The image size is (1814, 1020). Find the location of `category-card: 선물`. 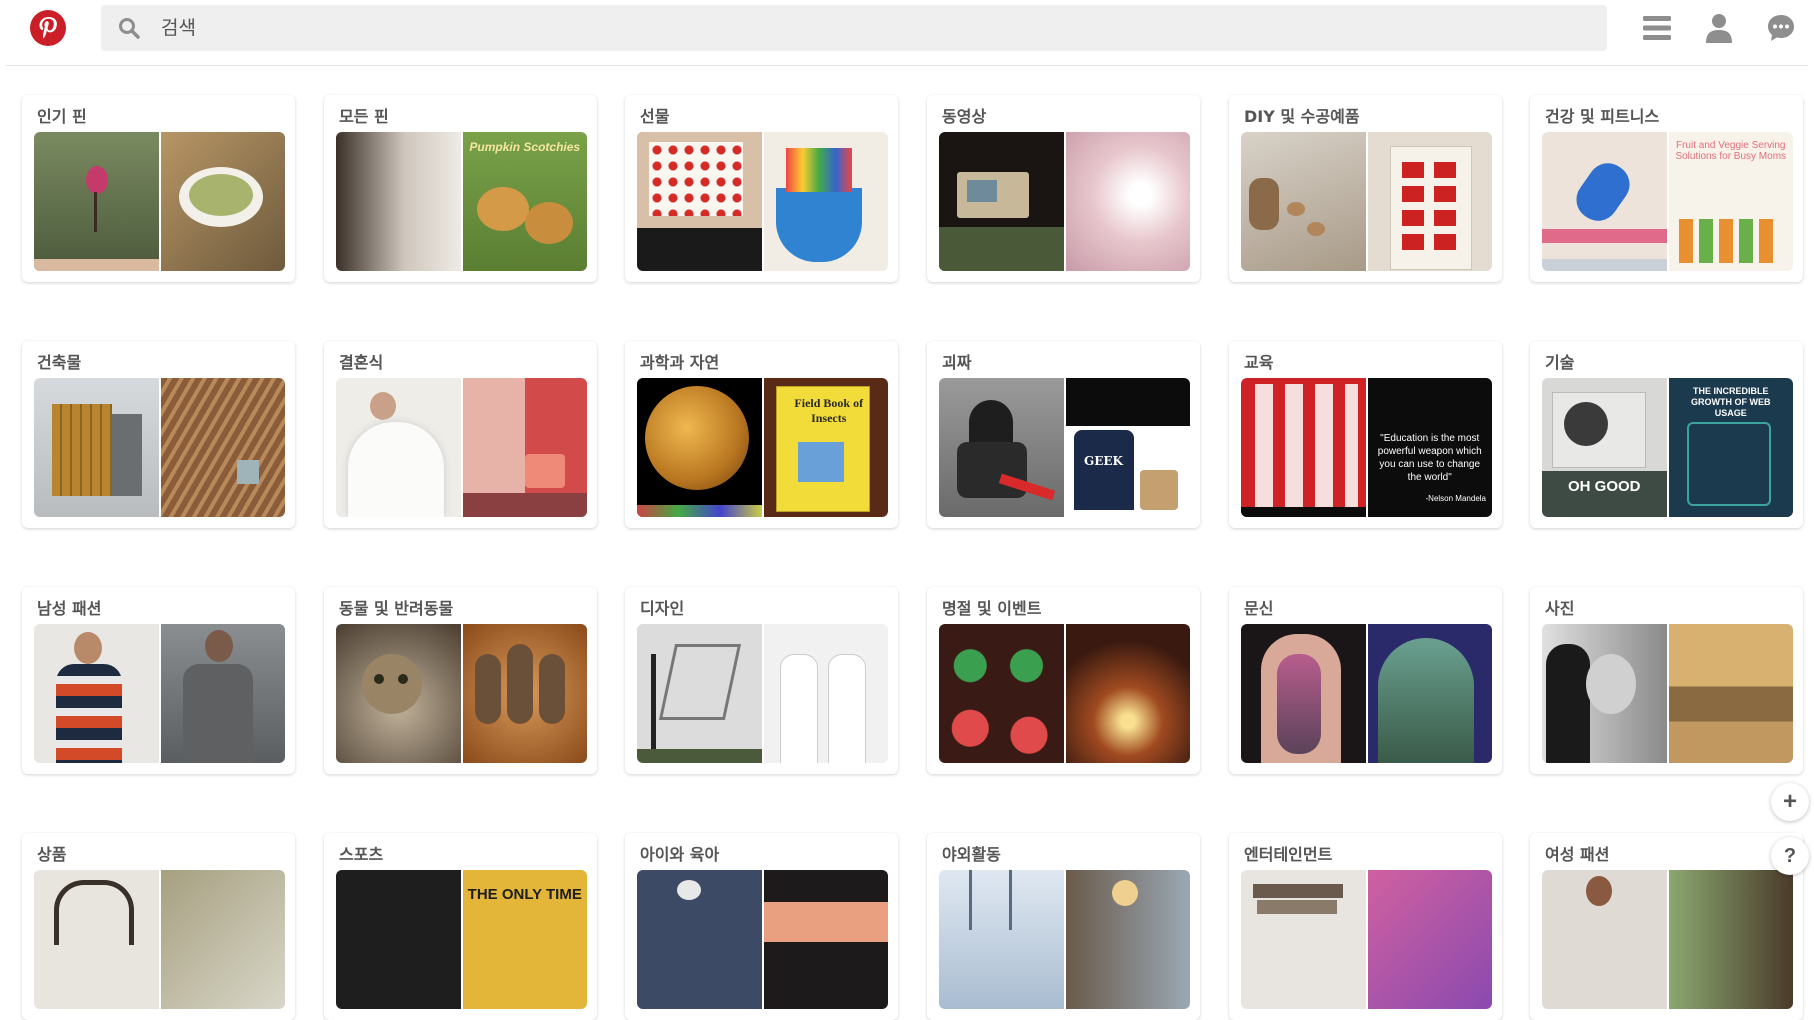

category-card: 선물 is located at coordinates (761, 188).